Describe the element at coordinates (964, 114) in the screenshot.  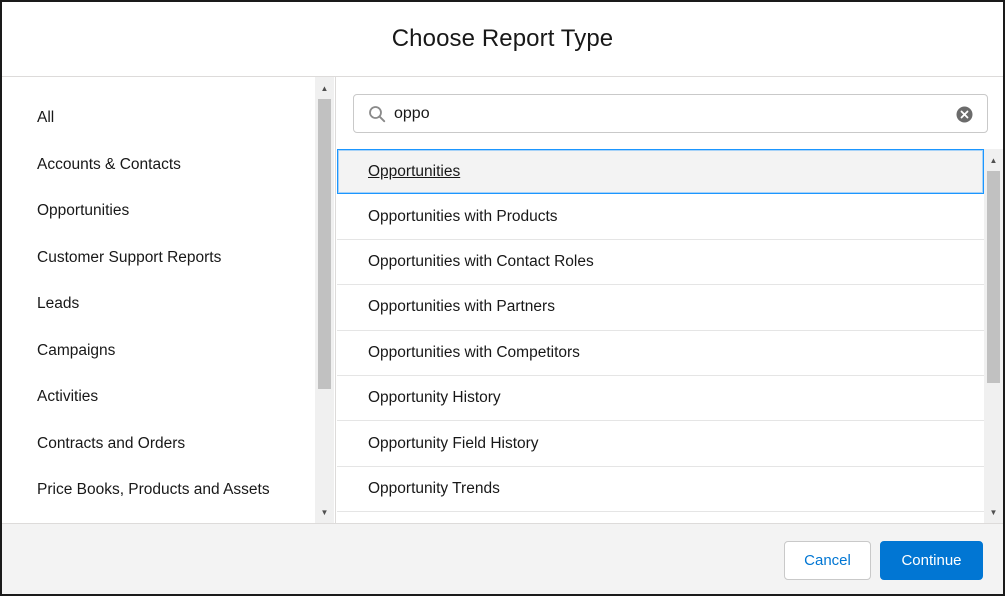
I see `clear-icon` at that location.